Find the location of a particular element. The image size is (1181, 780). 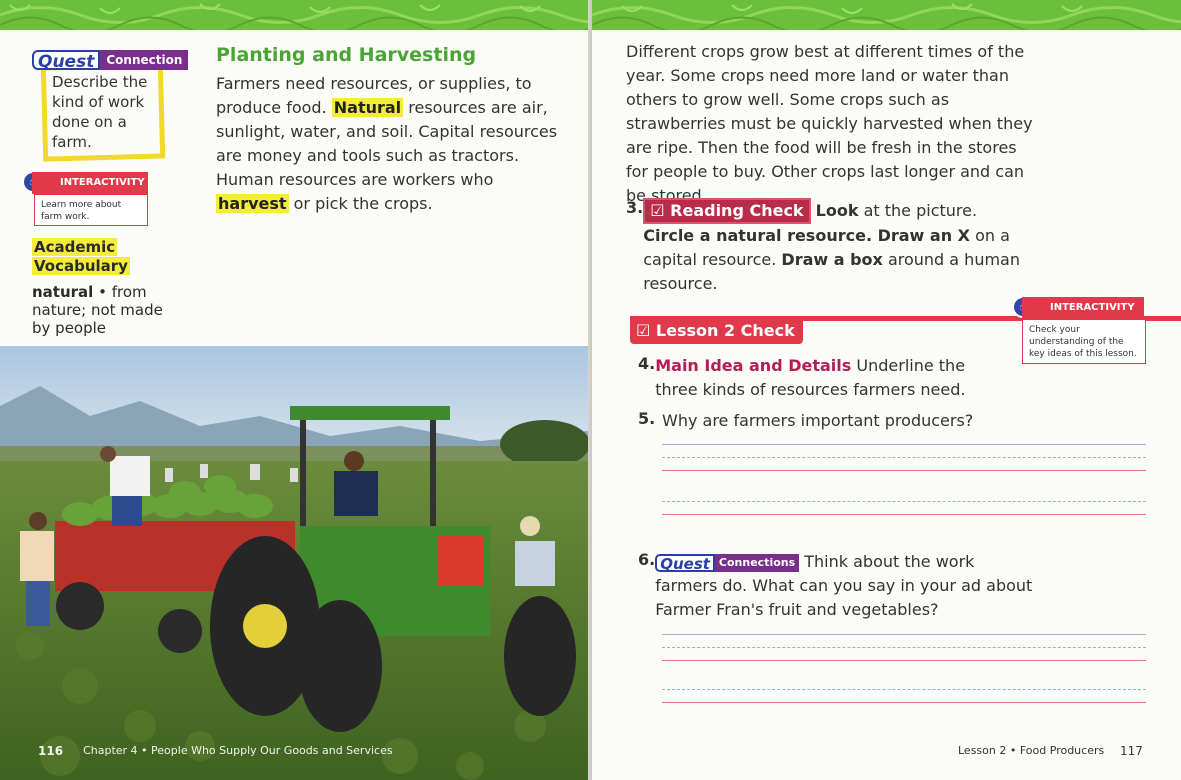

section-title: Planting and Harvesting is located at coordinates (346, 55).